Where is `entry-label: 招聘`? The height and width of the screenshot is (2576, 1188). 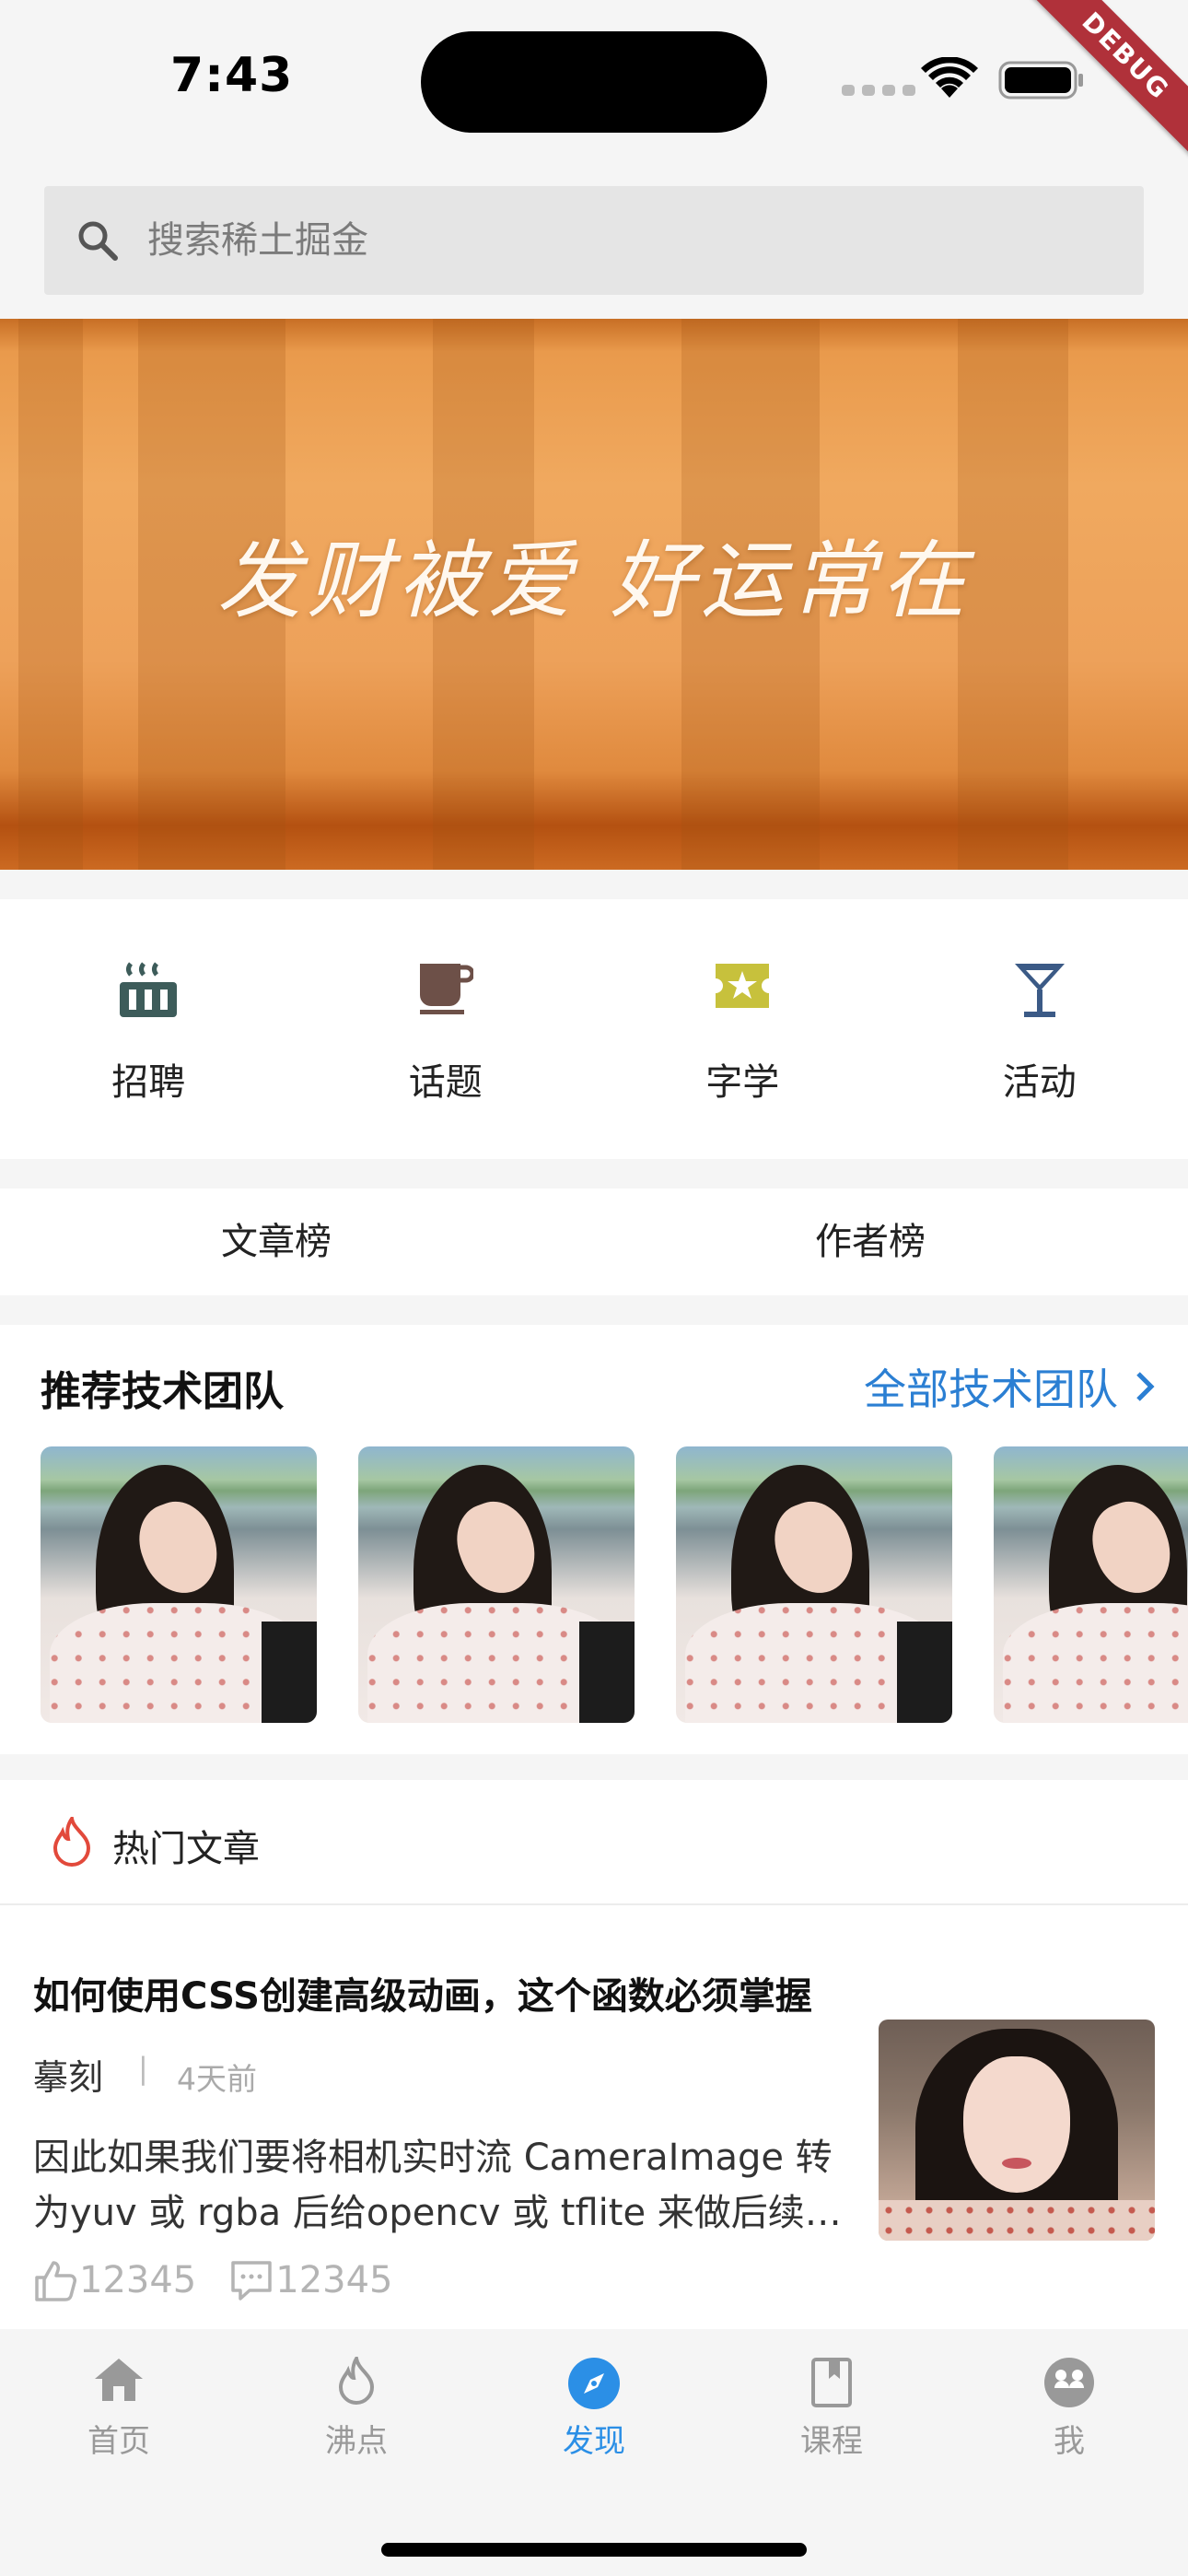 entry-label: 招聘 is located at coordinates (148, 1082).